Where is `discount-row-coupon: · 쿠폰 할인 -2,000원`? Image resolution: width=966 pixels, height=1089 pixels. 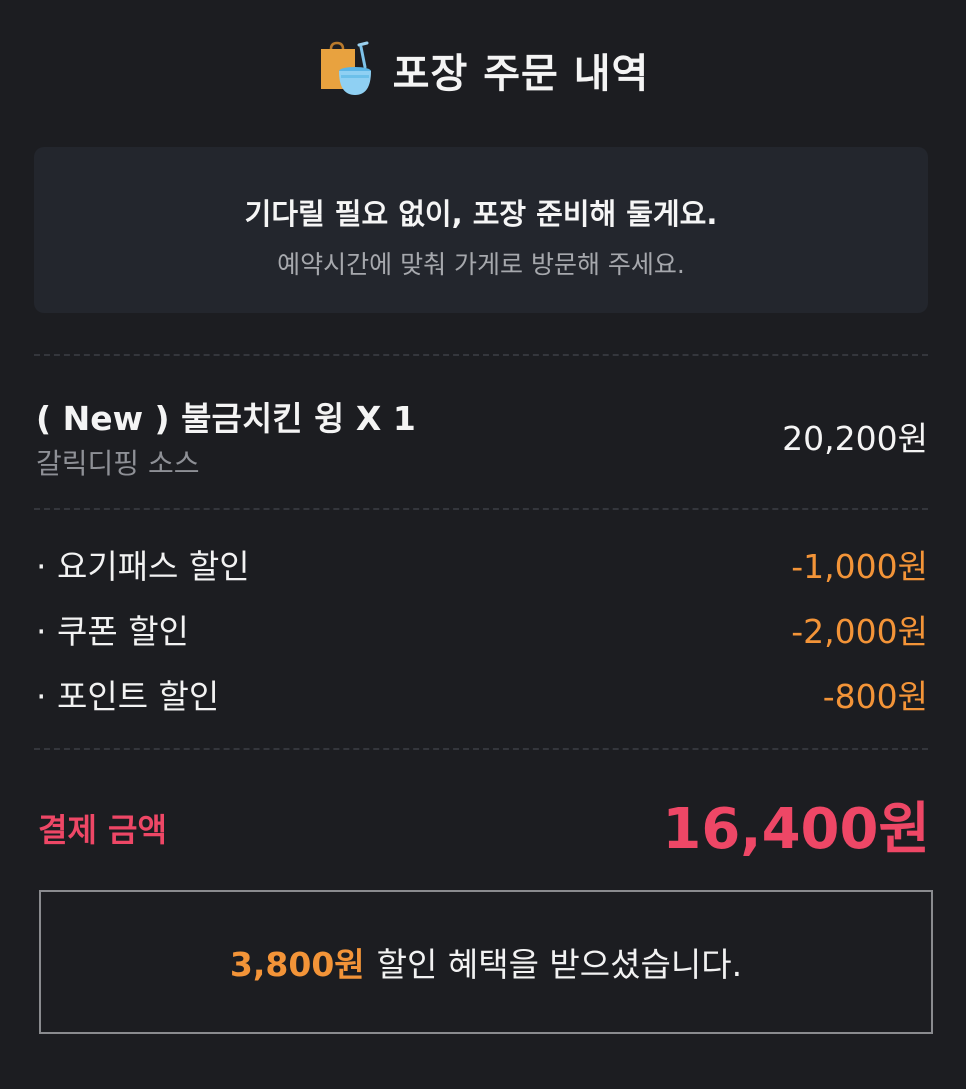 discount-row-coupon: · 쿠폰 할인 -2,000원 is located at coordinates (482, 628).